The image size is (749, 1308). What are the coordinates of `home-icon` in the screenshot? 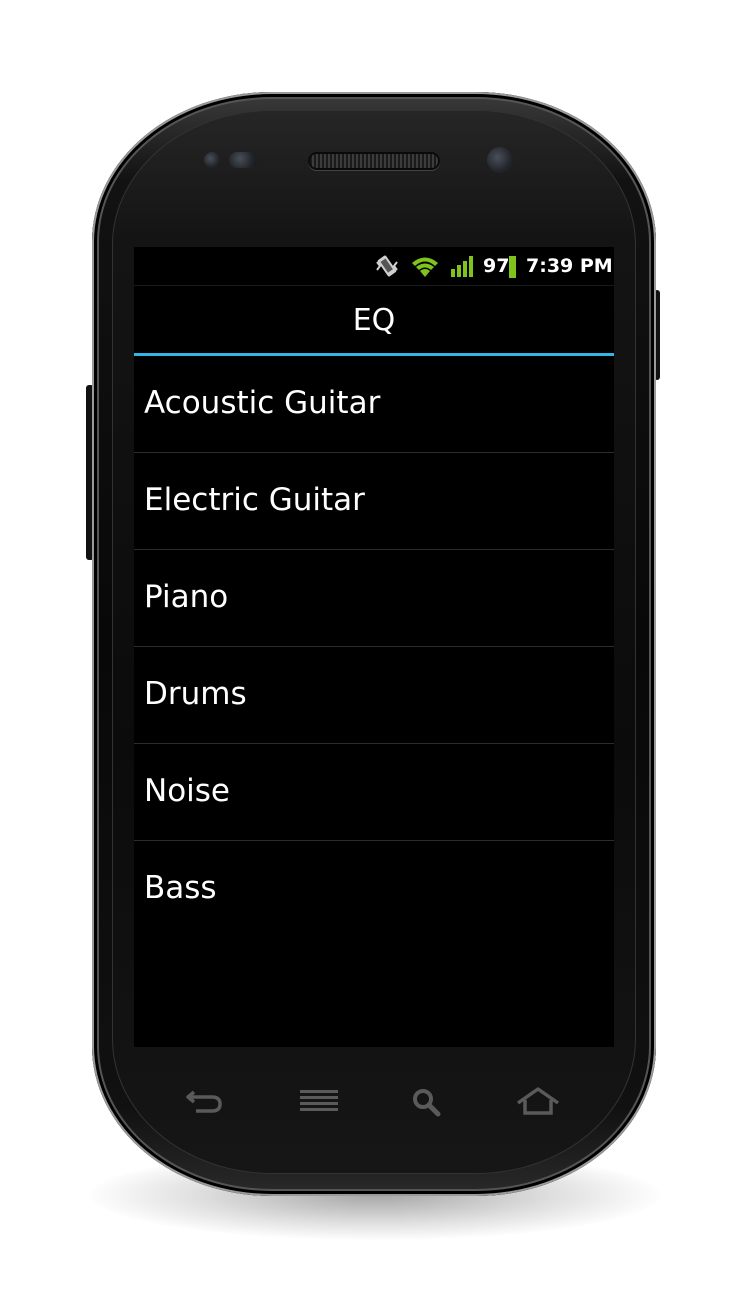 It's located at (538, 1102).